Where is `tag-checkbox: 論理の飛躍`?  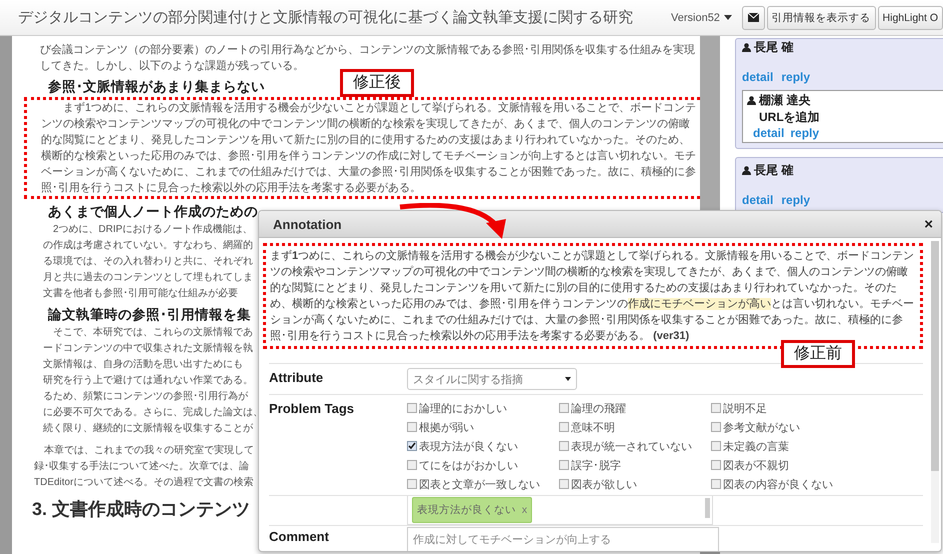 tag-checkbox: 論理の飛躍 is located at coordinates (592, 408).